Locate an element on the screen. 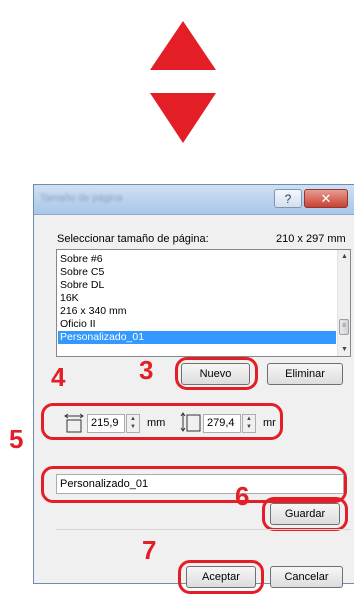  list-item: Sobre C5 is located at coordinates (197, 272).